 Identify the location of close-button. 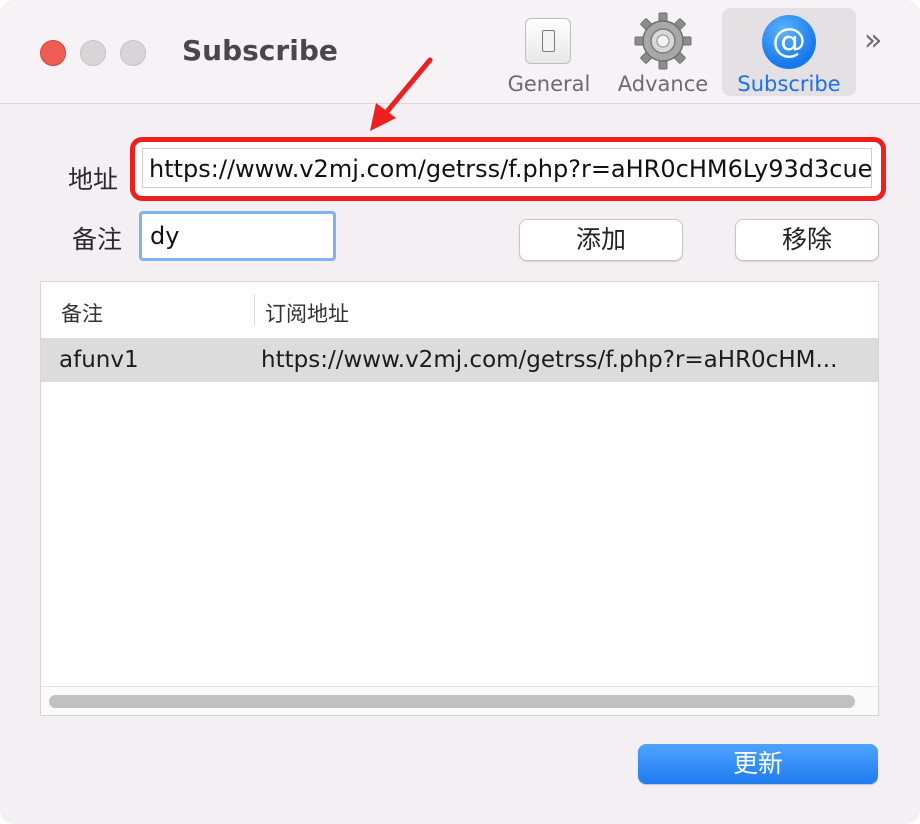
(53, 53).